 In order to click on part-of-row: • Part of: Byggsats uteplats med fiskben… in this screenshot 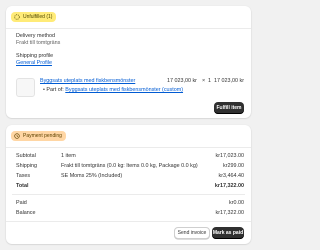, I will do `click(113, 90)`.